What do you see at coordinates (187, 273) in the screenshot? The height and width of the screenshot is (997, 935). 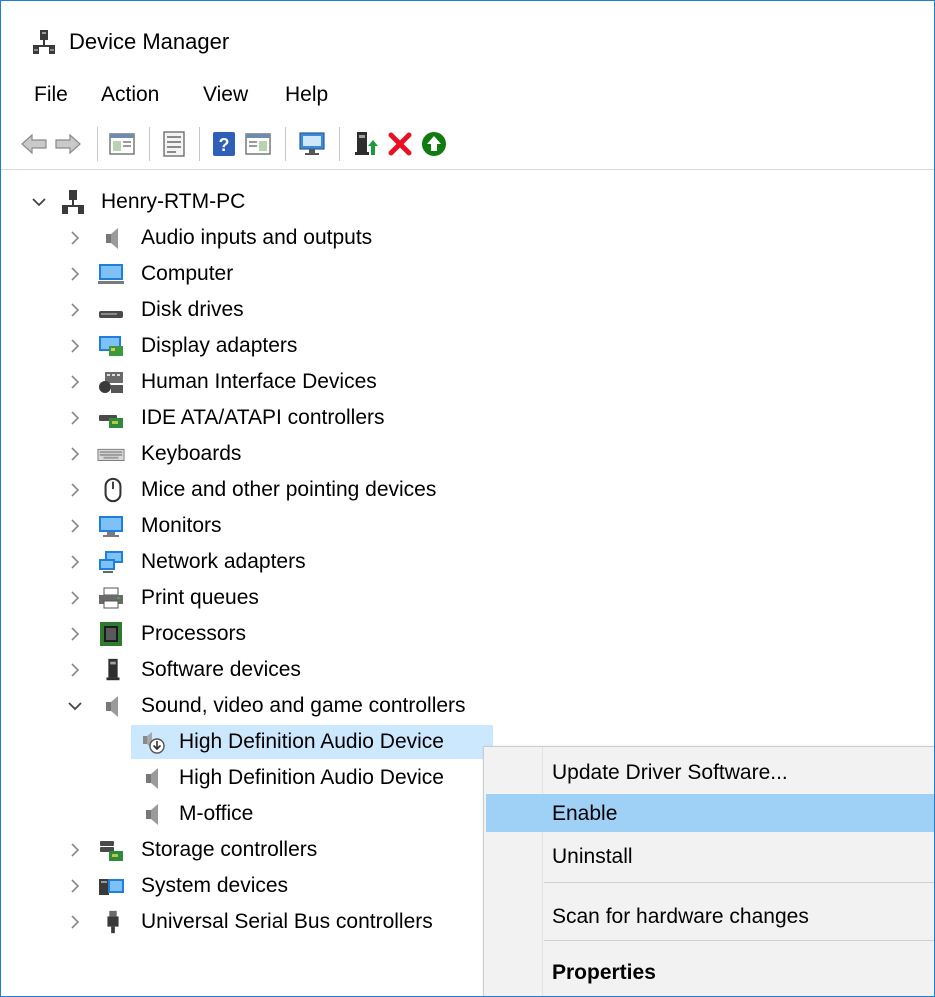 I see `category-label: Computer` at bounding box center [187, 273].